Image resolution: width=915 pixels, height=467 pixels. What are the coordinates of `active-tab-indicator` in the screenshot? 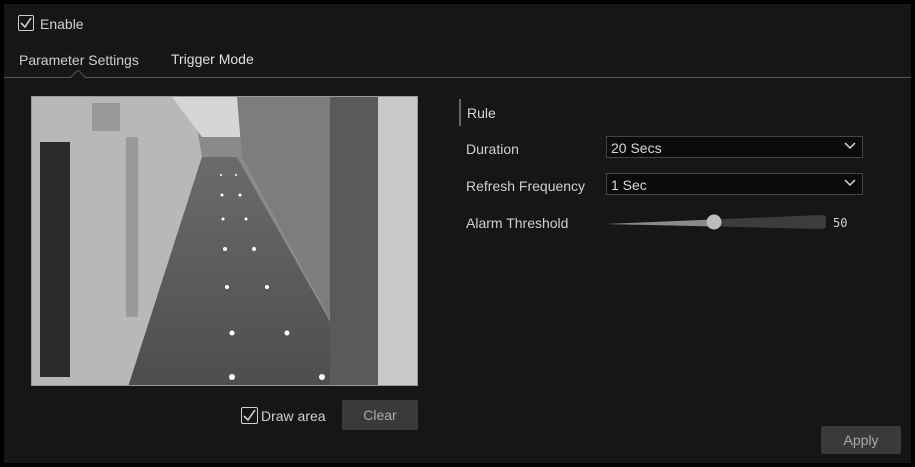 It's located at (78, 74).